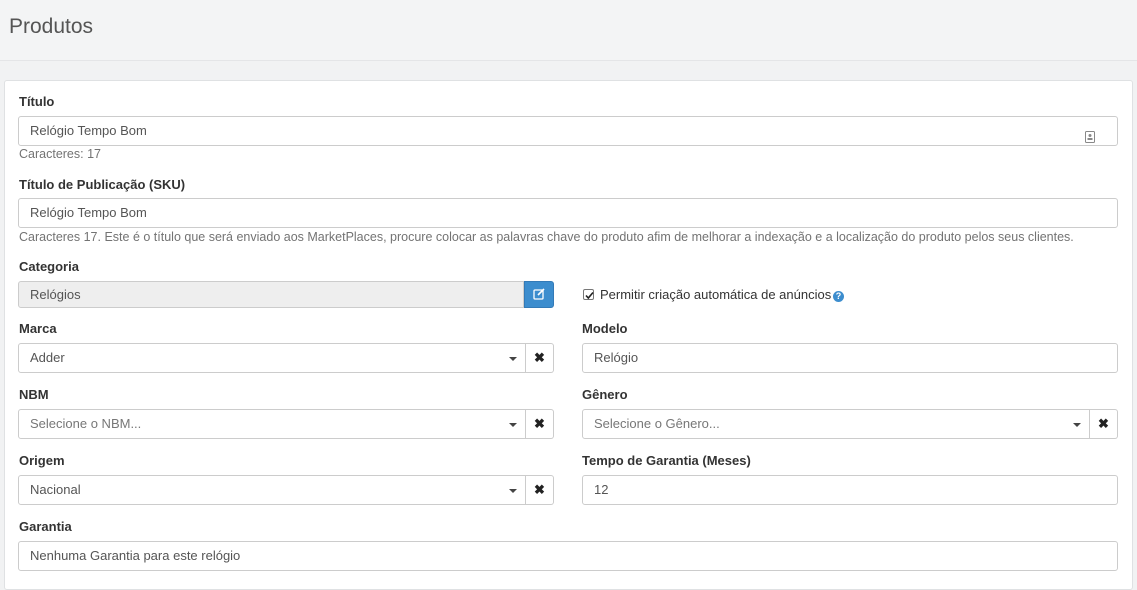  What do you see at coordinates (666, 460) in the screenshot?
I see `tempo-garantia-label: Tempo de Garantia (Meses)` at bounding box center [666, 460].